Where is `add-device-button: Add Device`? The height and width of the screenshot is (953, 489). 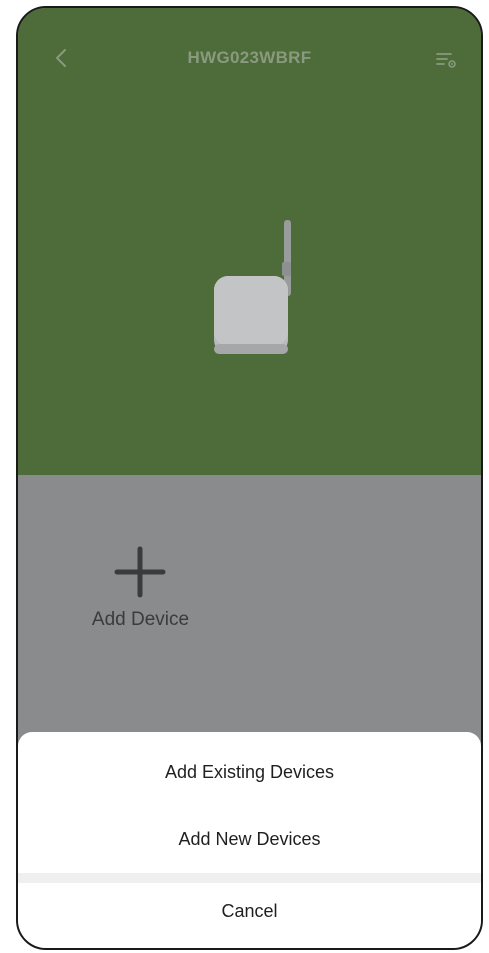
add-device-button: Add Device is located at coordinates (138, 590).